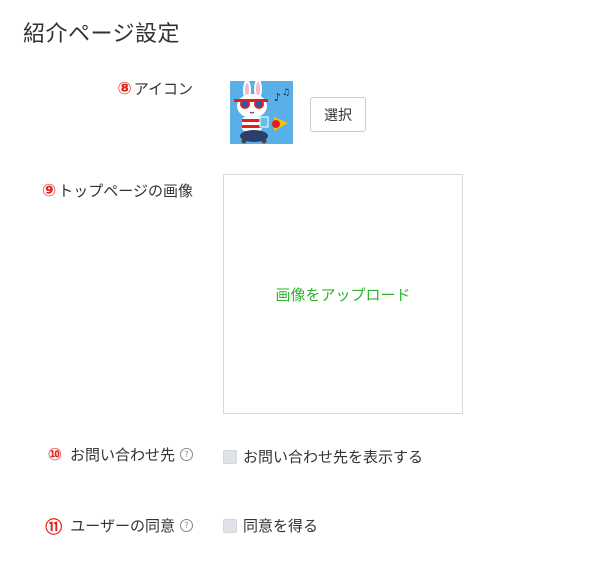 The height and width of the screenshot is (566, 591). Describe the element at coordinates (49, 190) in the screenshot. I see `step-number-9: ⑨` at that location.